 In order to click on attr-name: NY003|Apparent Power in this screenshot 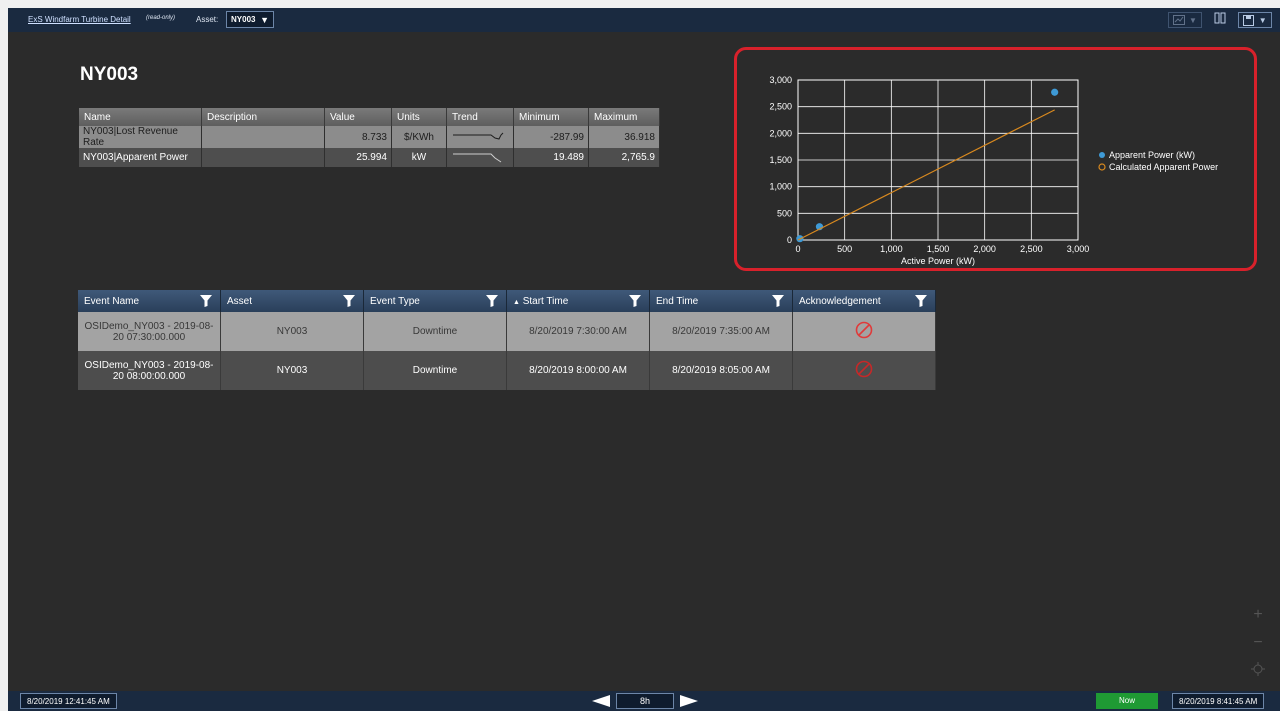, I will do `click(140, 157)`.